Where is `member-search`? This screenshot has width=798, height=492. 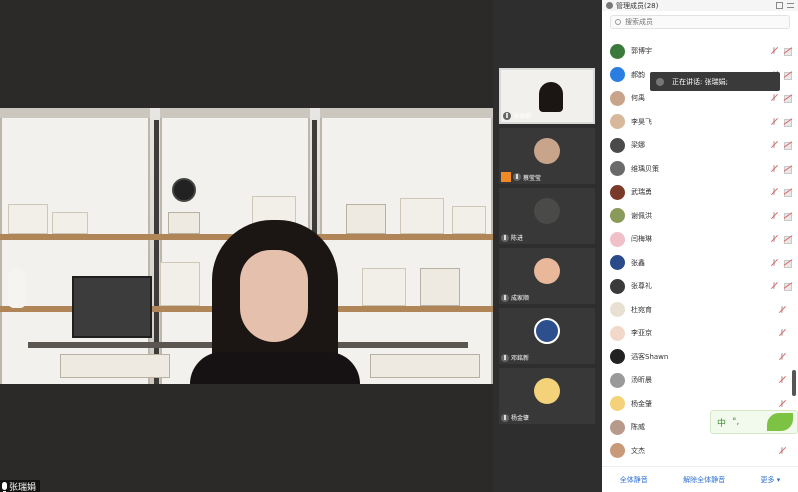 member-search is located at coordinates (700, 22).